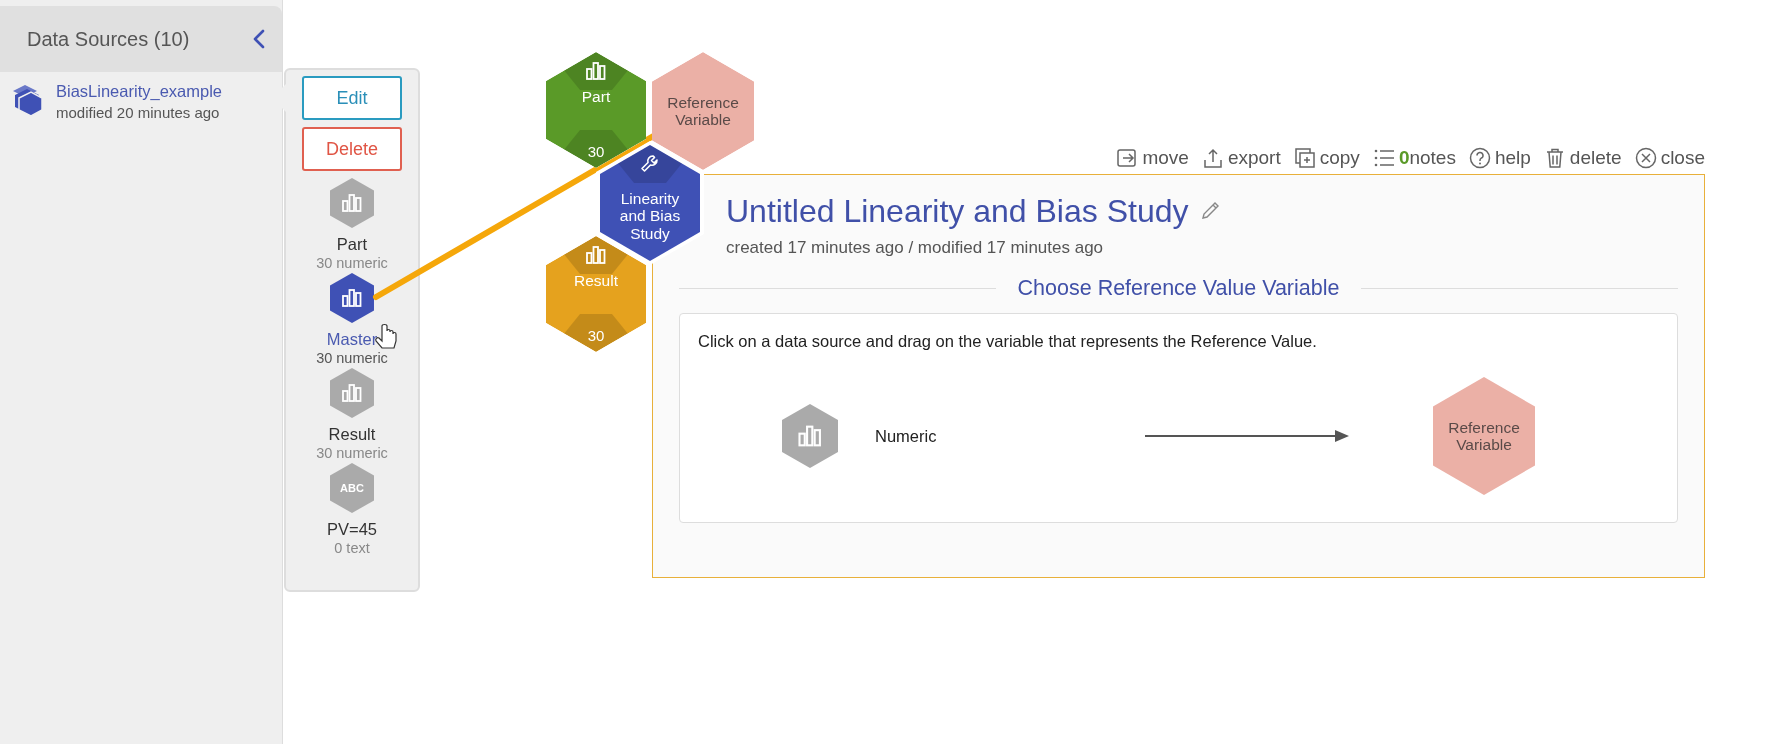 The image size is (1790, 744). Describe the element at coordinates (352, 548) in the screenshot. I see `variable-info: 0 text` at that location.